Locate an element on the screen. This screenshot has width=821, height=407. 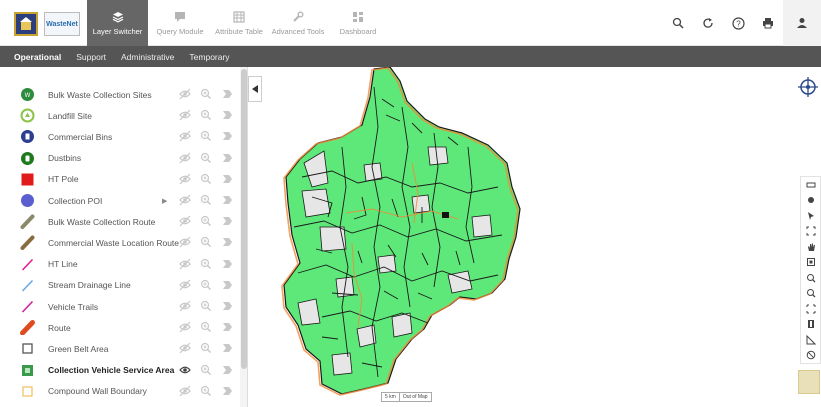
layer-scroll-thumb is located at coordinates (244, 219).